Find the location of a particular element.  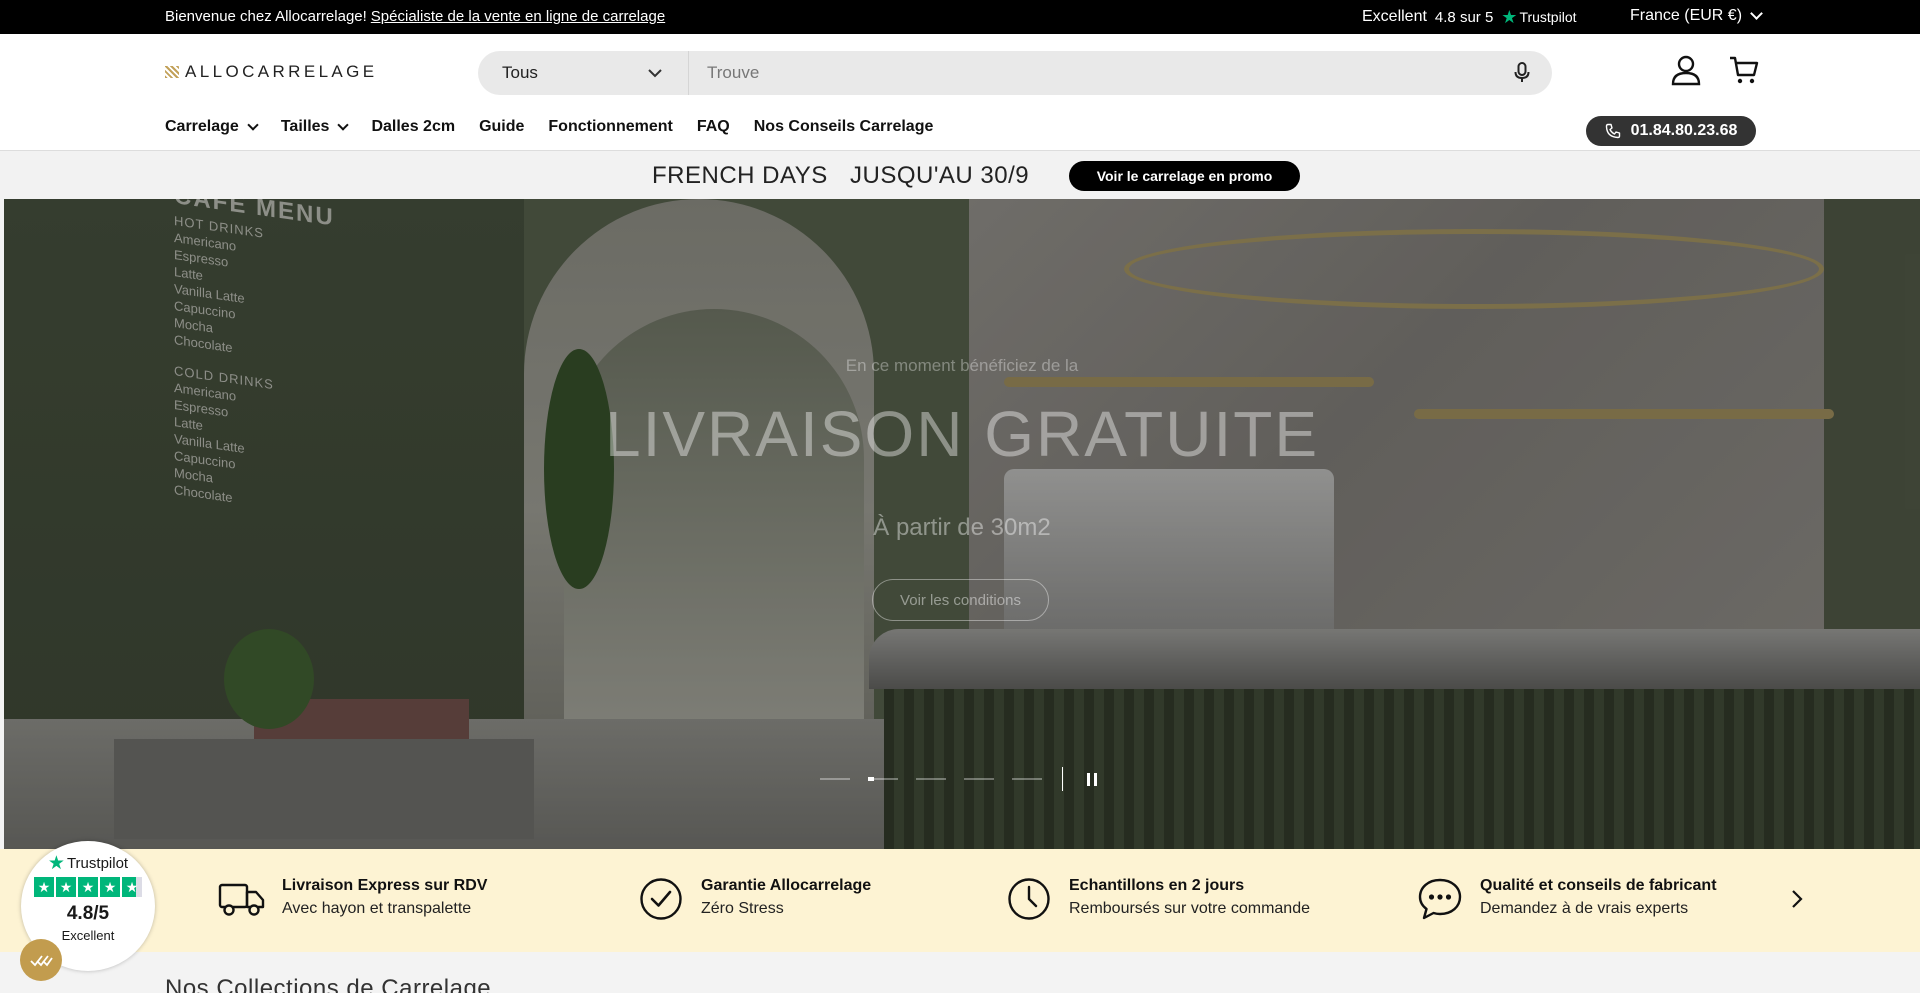

logo-text: ALLOCARRELAGE is located at coordinates (281, 71).